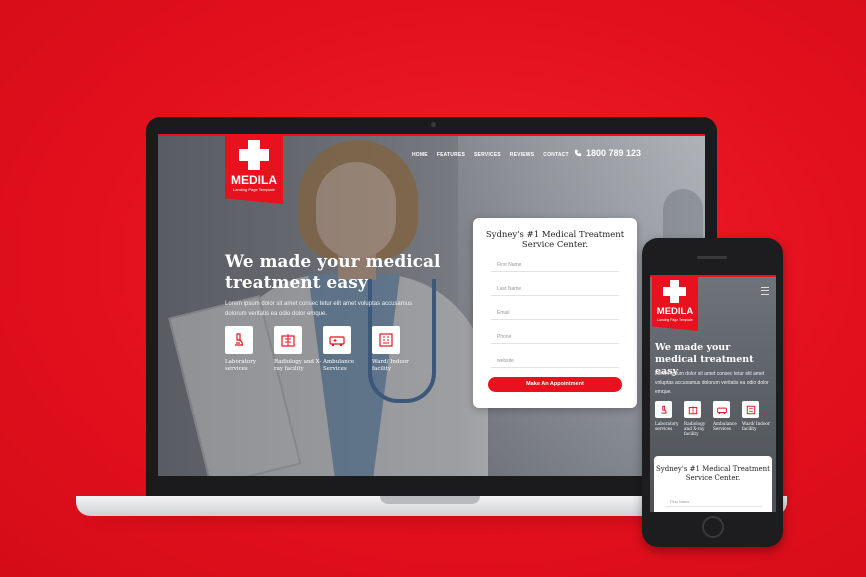 This screenshot has height=577, width=866. I want to click on nav-item-reviews: REVIEWS, so click(522, 155).